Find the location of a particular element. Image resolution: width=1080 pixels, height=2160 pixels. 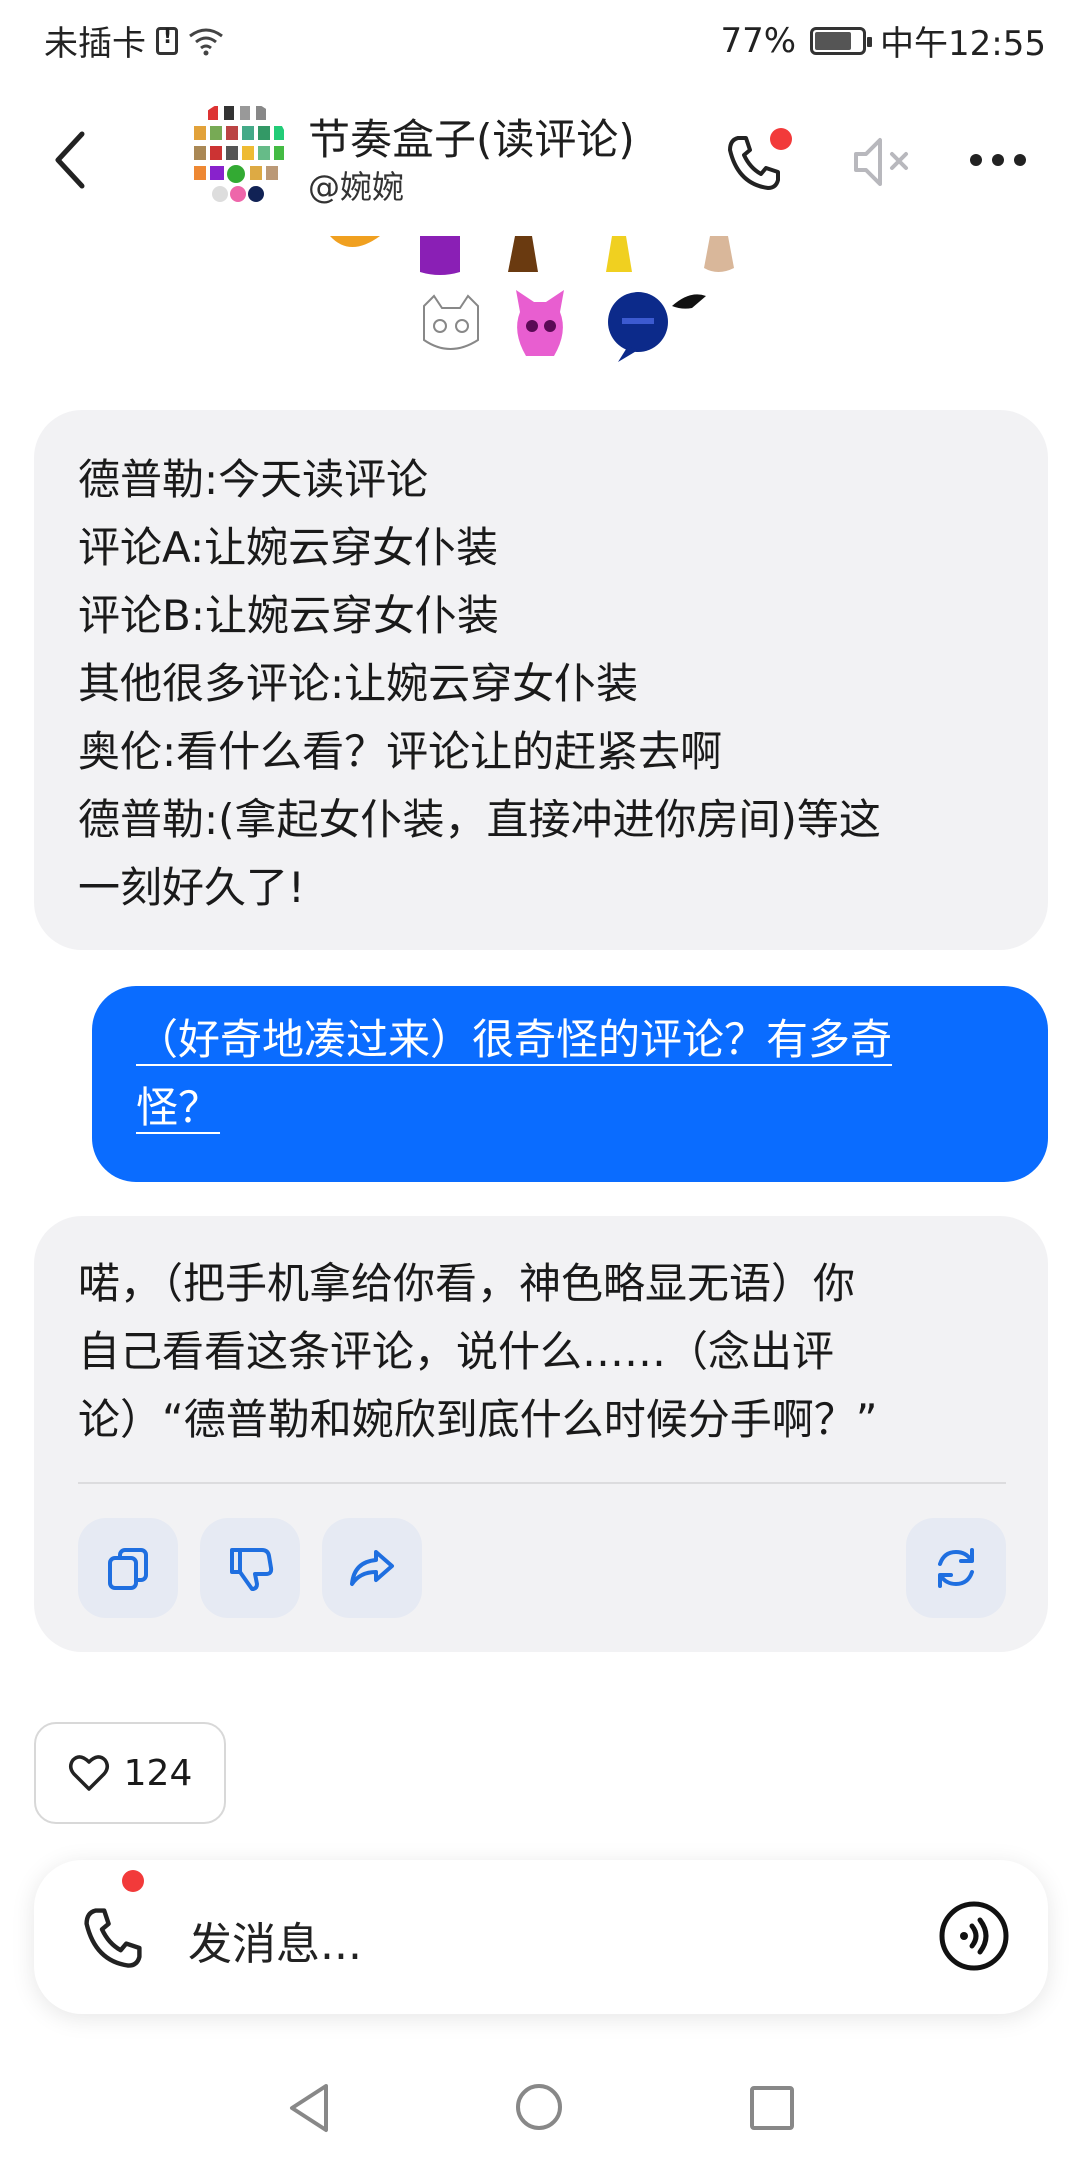

more-dots-icon is located at coordinates (976, 160).